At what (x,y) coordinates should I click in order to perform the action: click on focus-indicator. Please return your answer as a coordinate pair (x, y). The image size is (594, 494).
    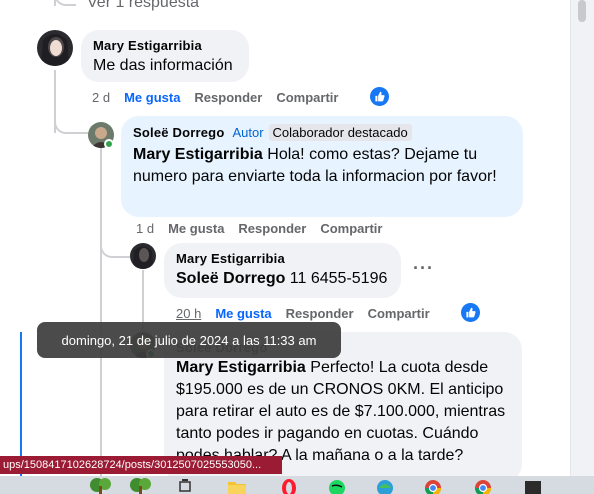
    Looking at the image, I should click on (21, 404).